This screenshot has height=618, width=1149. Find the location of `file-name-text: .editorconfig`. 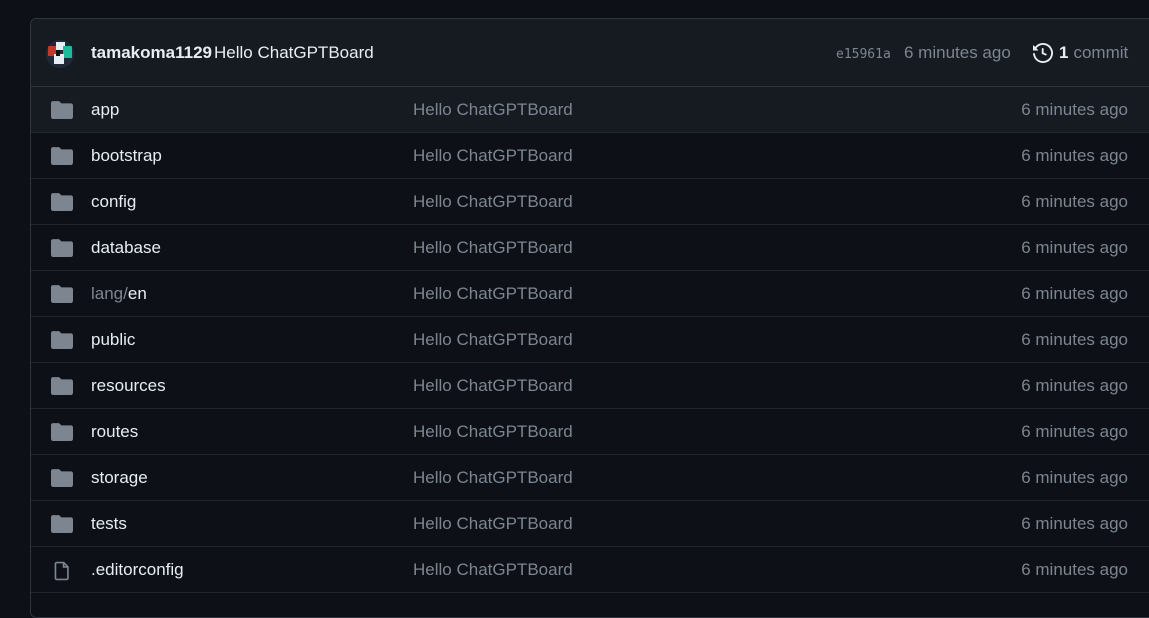

file-name-text: .editorconfig is located at coordinates (137, 569).